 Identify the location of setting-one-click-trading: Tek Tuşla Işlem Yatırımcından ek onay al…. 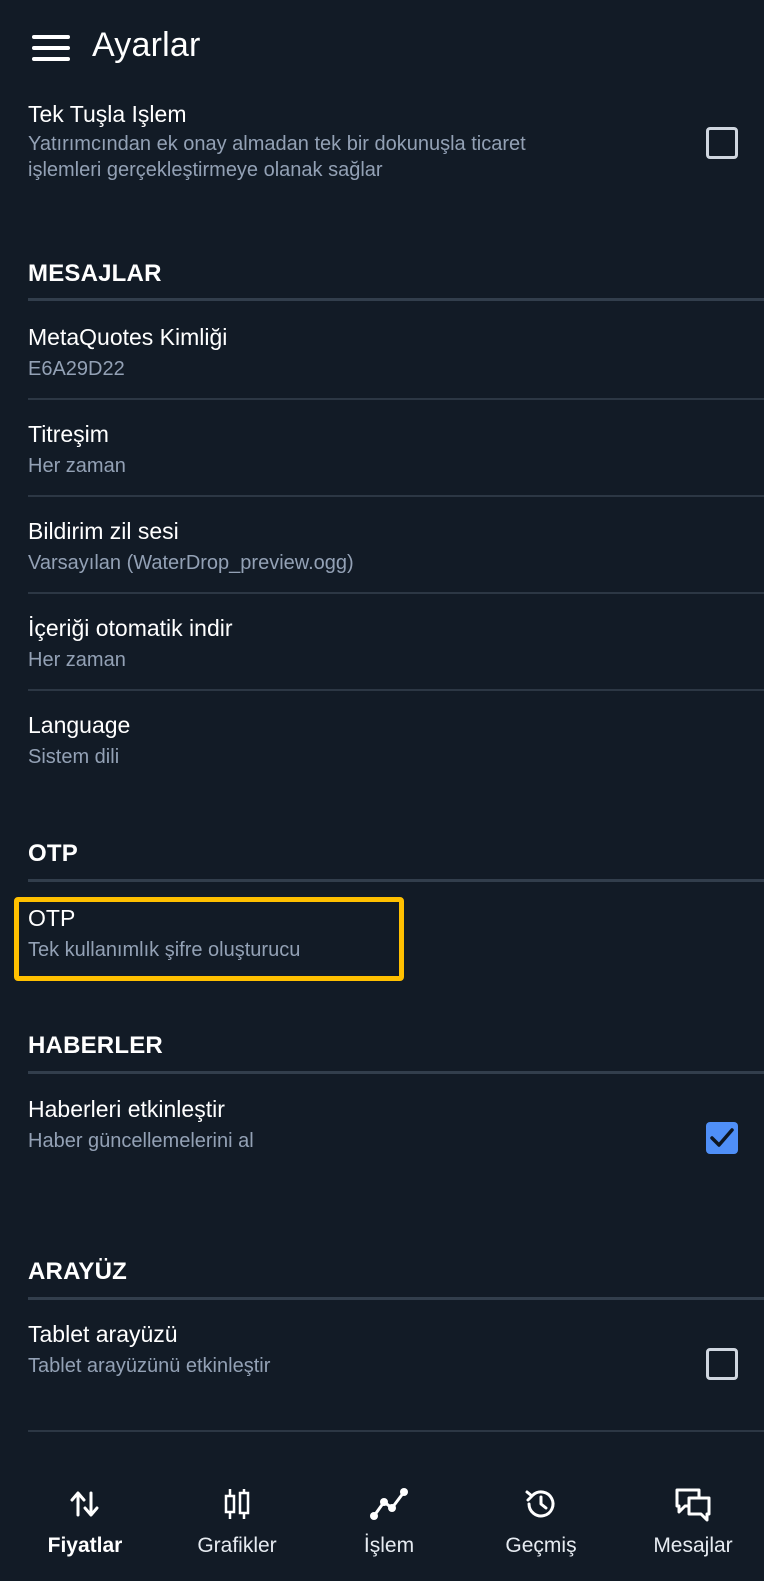
(382, 142).